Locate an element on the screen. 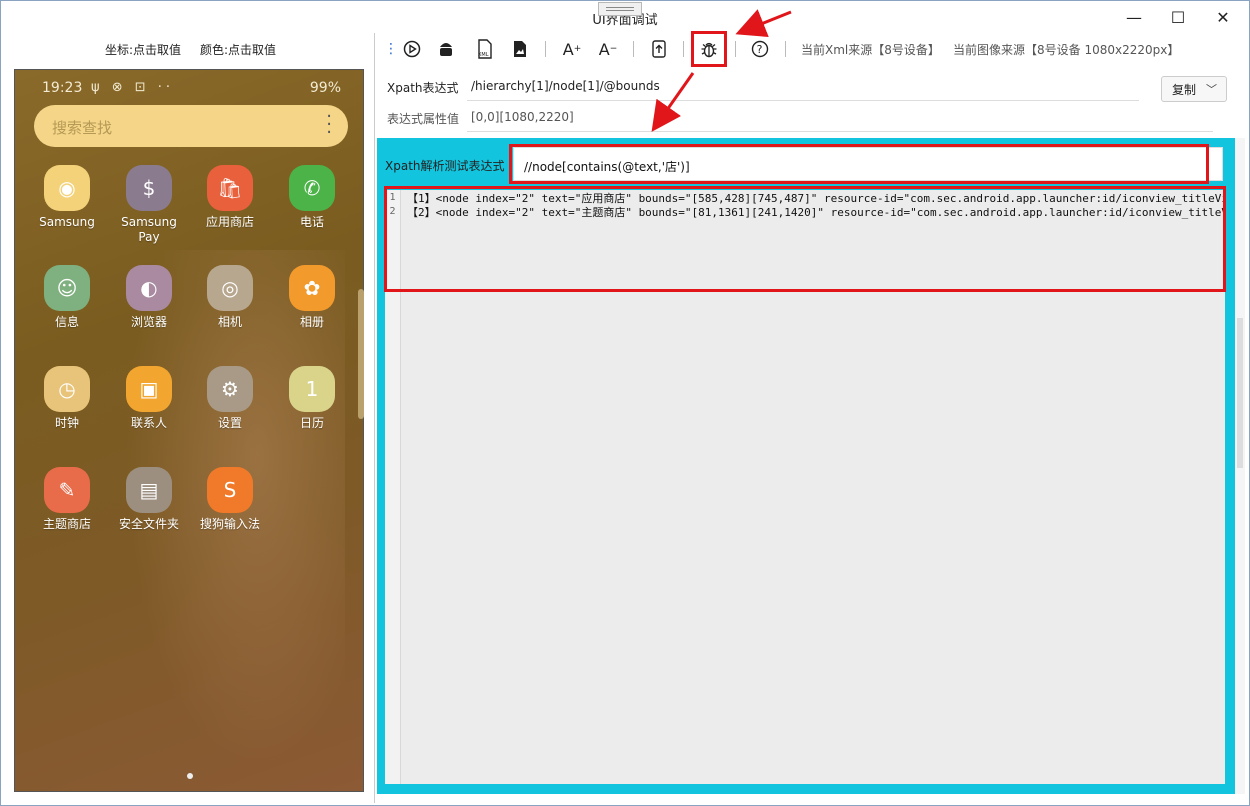 The height and width of the screenshot is (806, 1250). status-icons: ψ ⊗ ⊡ ·· is located at coordinates (133, 87).